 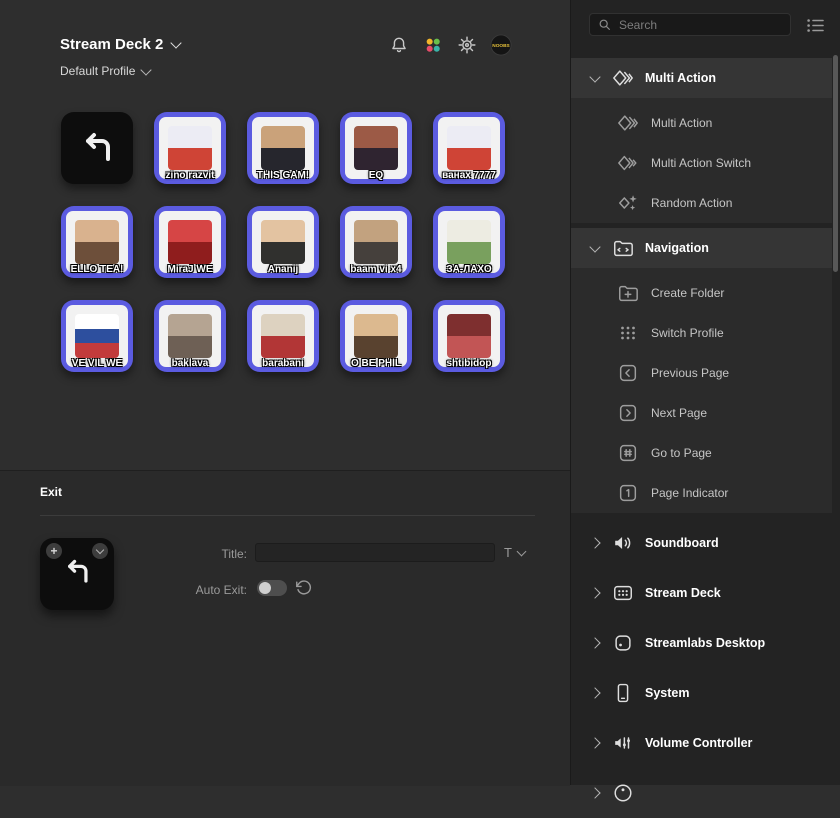 I want to click on list-view-toggle-icon, so click(x=816, y=25).